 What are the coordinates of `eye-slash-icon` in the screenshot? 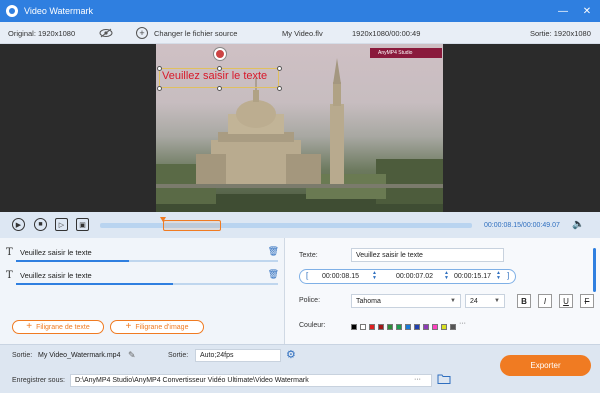 It's located at (106, 33).